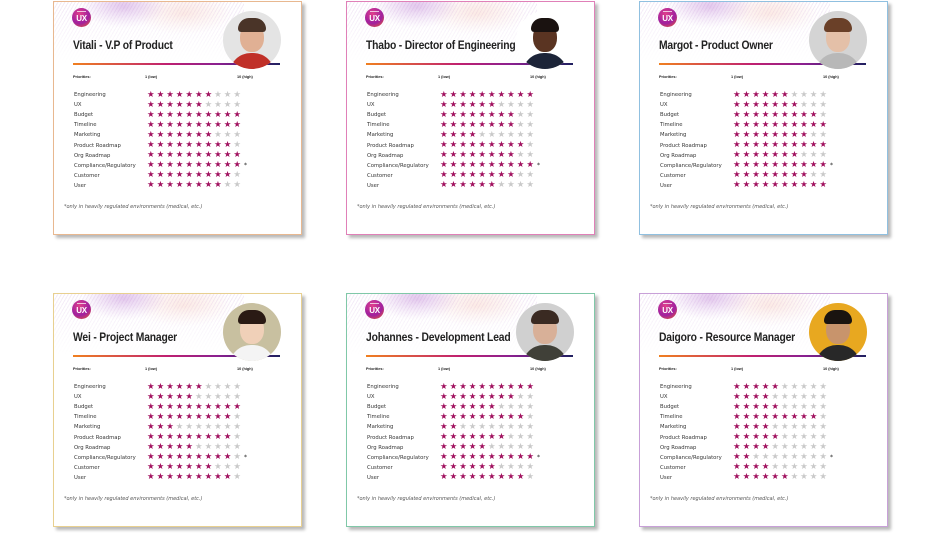  What do you see at coordinates (667, 310) in the screenshot?
I see `logo-text: UX` at bounding box center [667, 310].